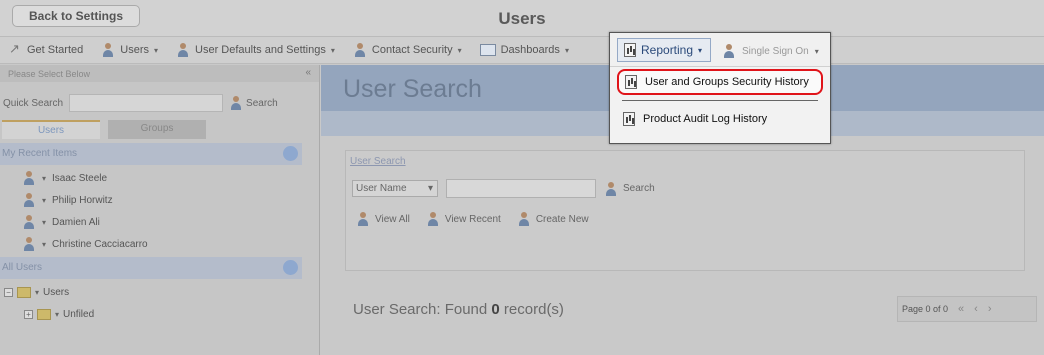 This screenshot has width=1044, height=355. I want to click on chevron-down-icon: ▾, so click(430, 188).